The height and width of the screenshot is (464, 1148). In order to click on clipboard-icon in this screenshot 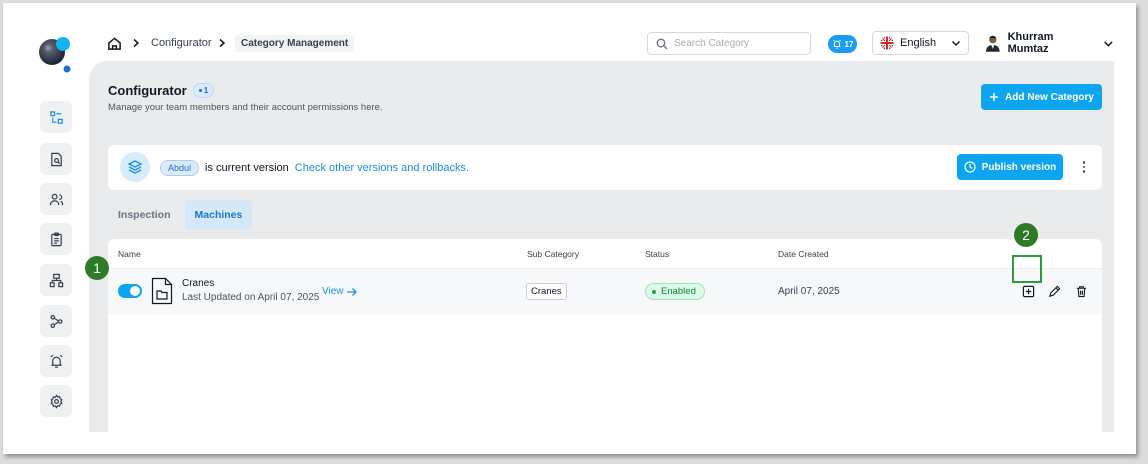, I will do `click(56, 239)`.